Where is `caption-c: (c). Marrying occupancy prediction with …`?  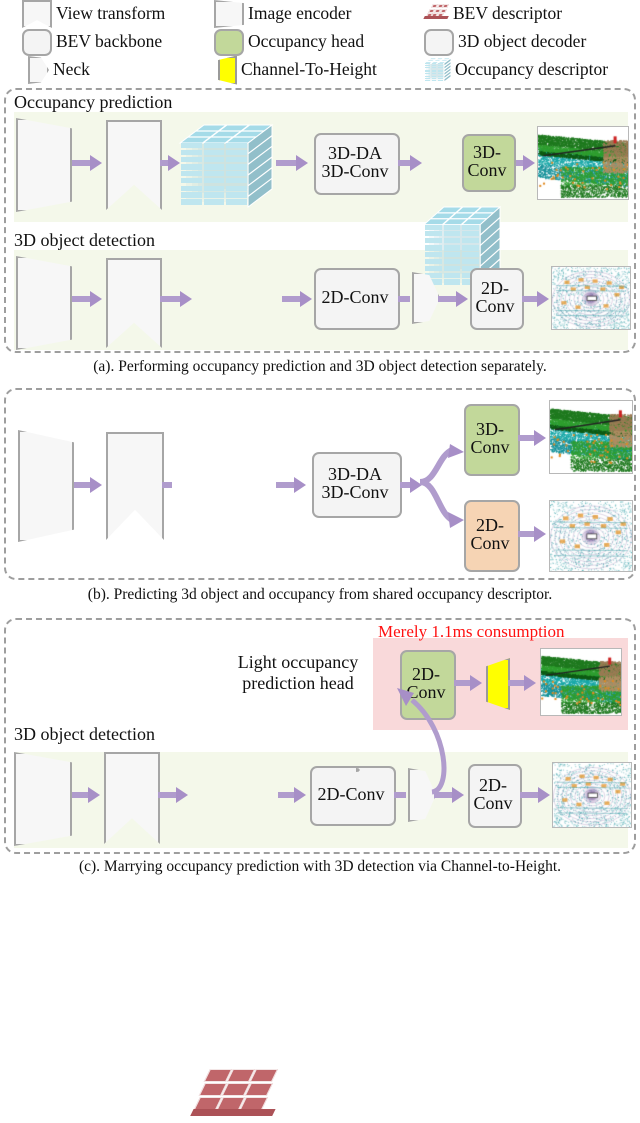 caption-c: (c). Marrying occupancy prediction with … is located at coordinates (320, 866).